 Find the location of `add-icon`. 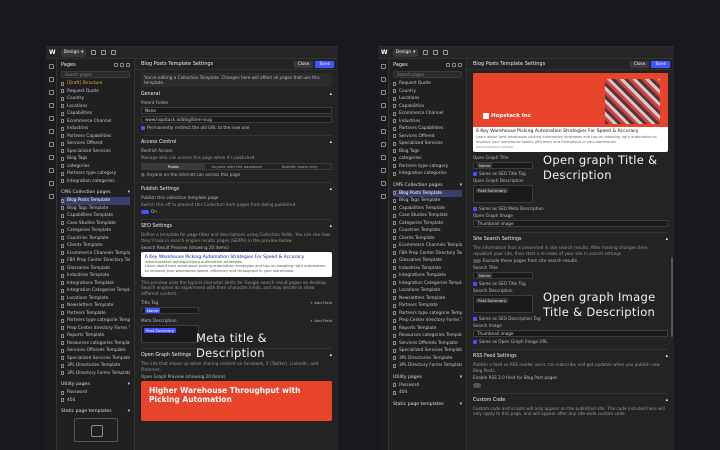

add-icon is located at coordinates (51, 66).